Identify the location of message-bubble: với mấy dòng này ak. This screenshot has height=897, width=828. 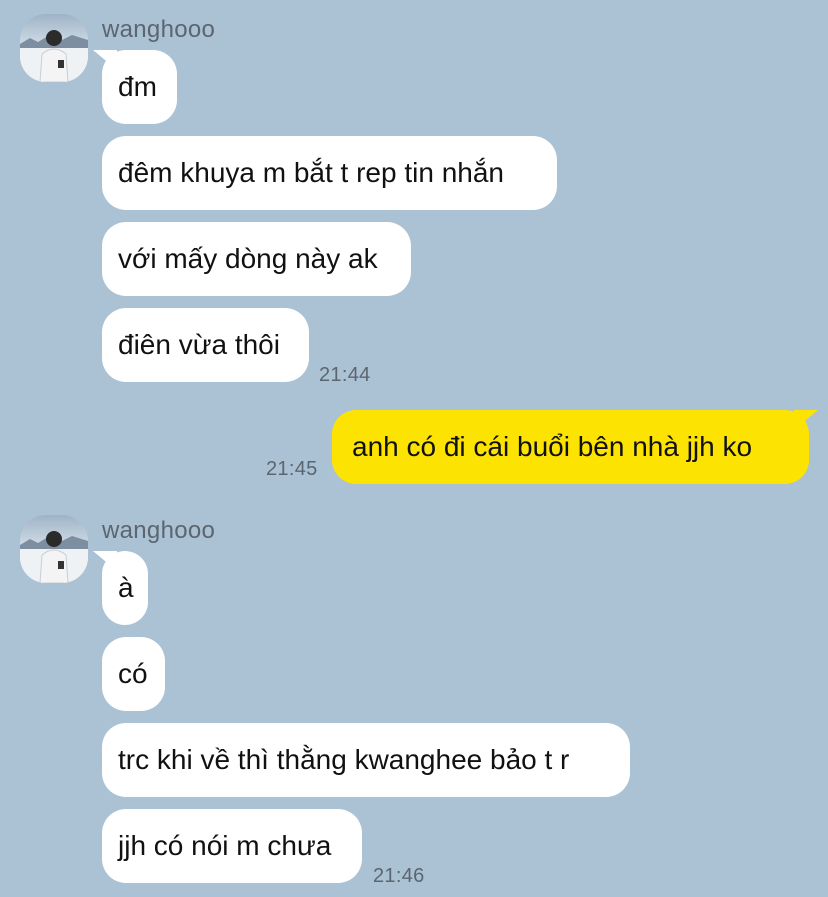
(256, 259).